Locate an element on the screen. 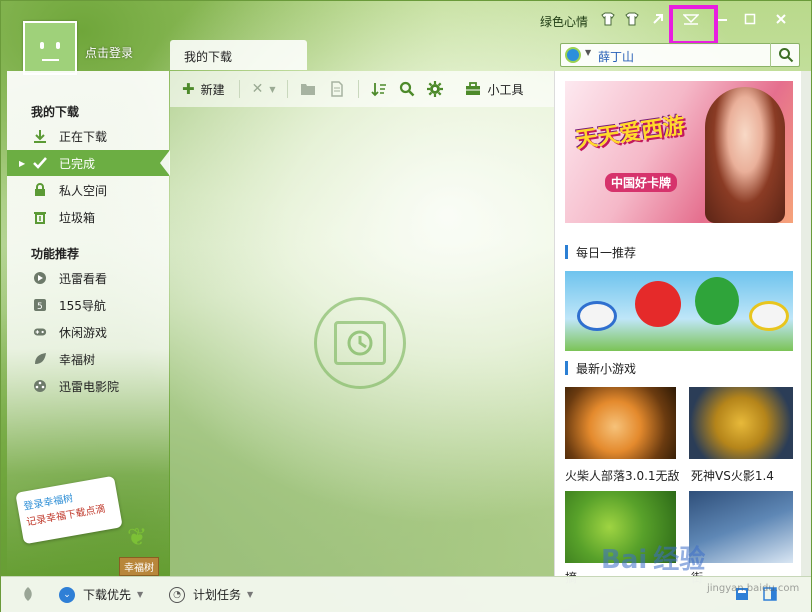 The height and width of the screenshot is (612, 812). clock-icon is located at coordinates (360, 343).